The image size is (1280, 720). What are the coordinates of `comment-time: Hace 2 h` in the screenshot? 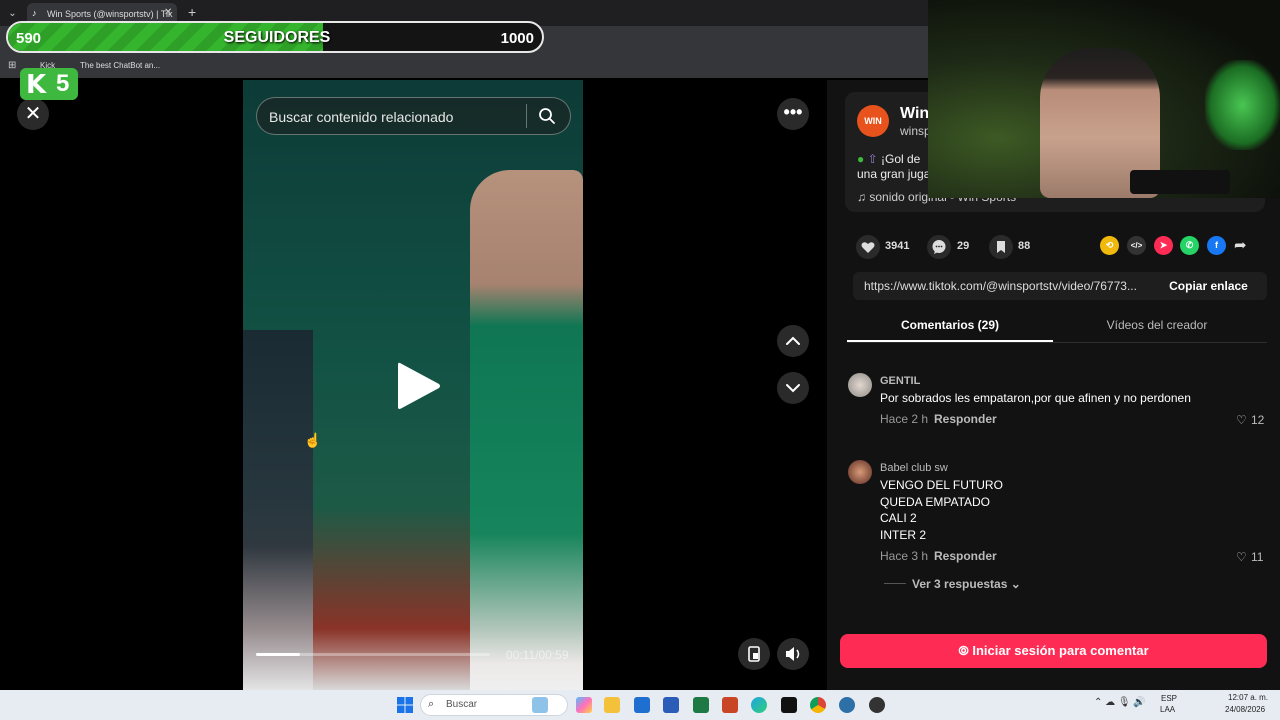 It's located at (904, 419).